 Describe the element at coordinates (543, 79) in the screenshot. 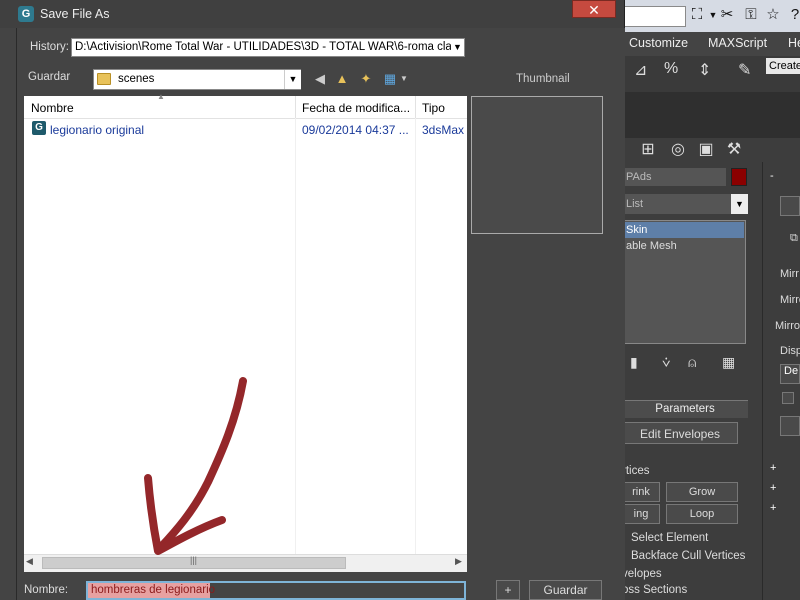

I see `thumbnail-label: Thumbnail` at that location.